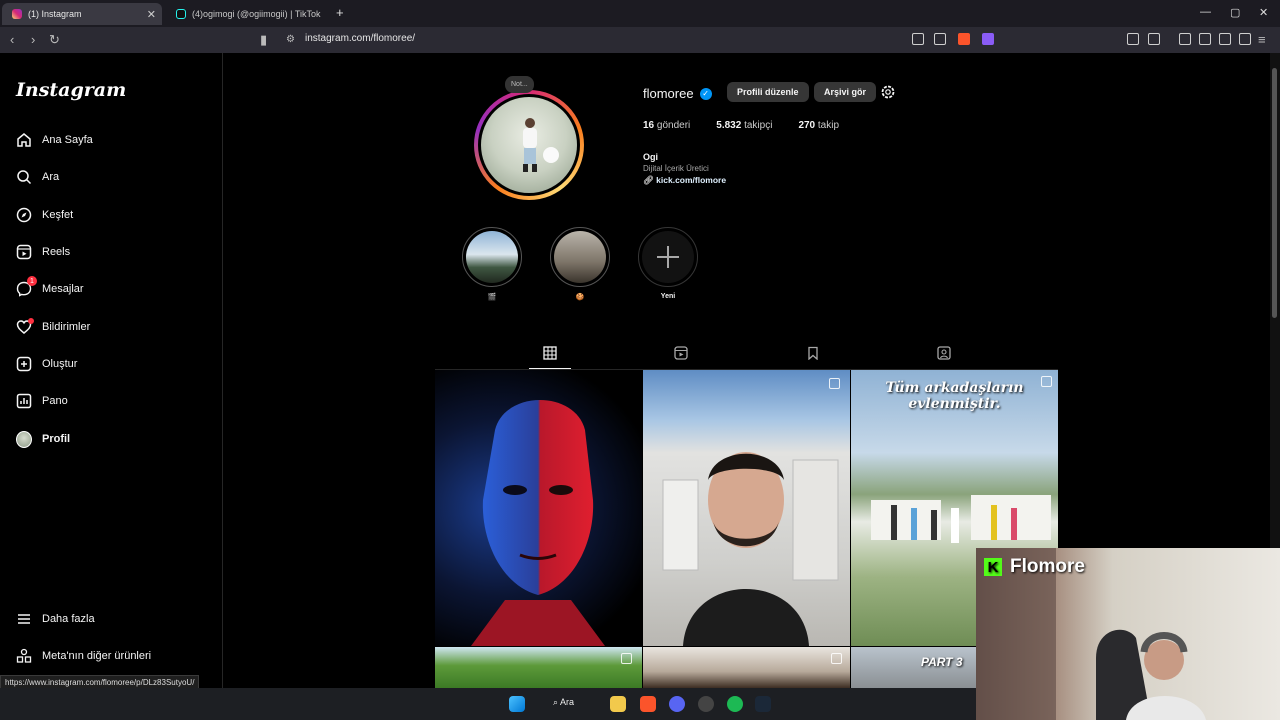  I want to click on sidebar-item-meta: Meta'nın diğer ürünleri, so click(83, 656).